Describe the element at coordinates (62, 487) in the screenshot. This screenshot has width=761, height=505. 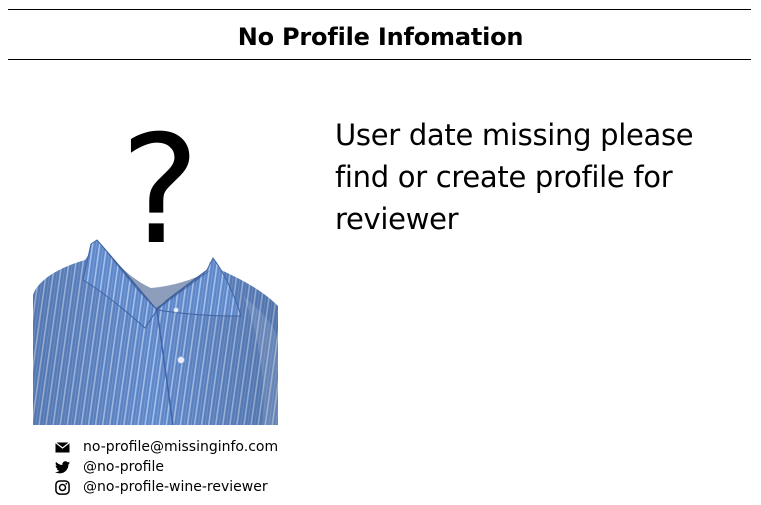
I see `instagram-icon` at that location.